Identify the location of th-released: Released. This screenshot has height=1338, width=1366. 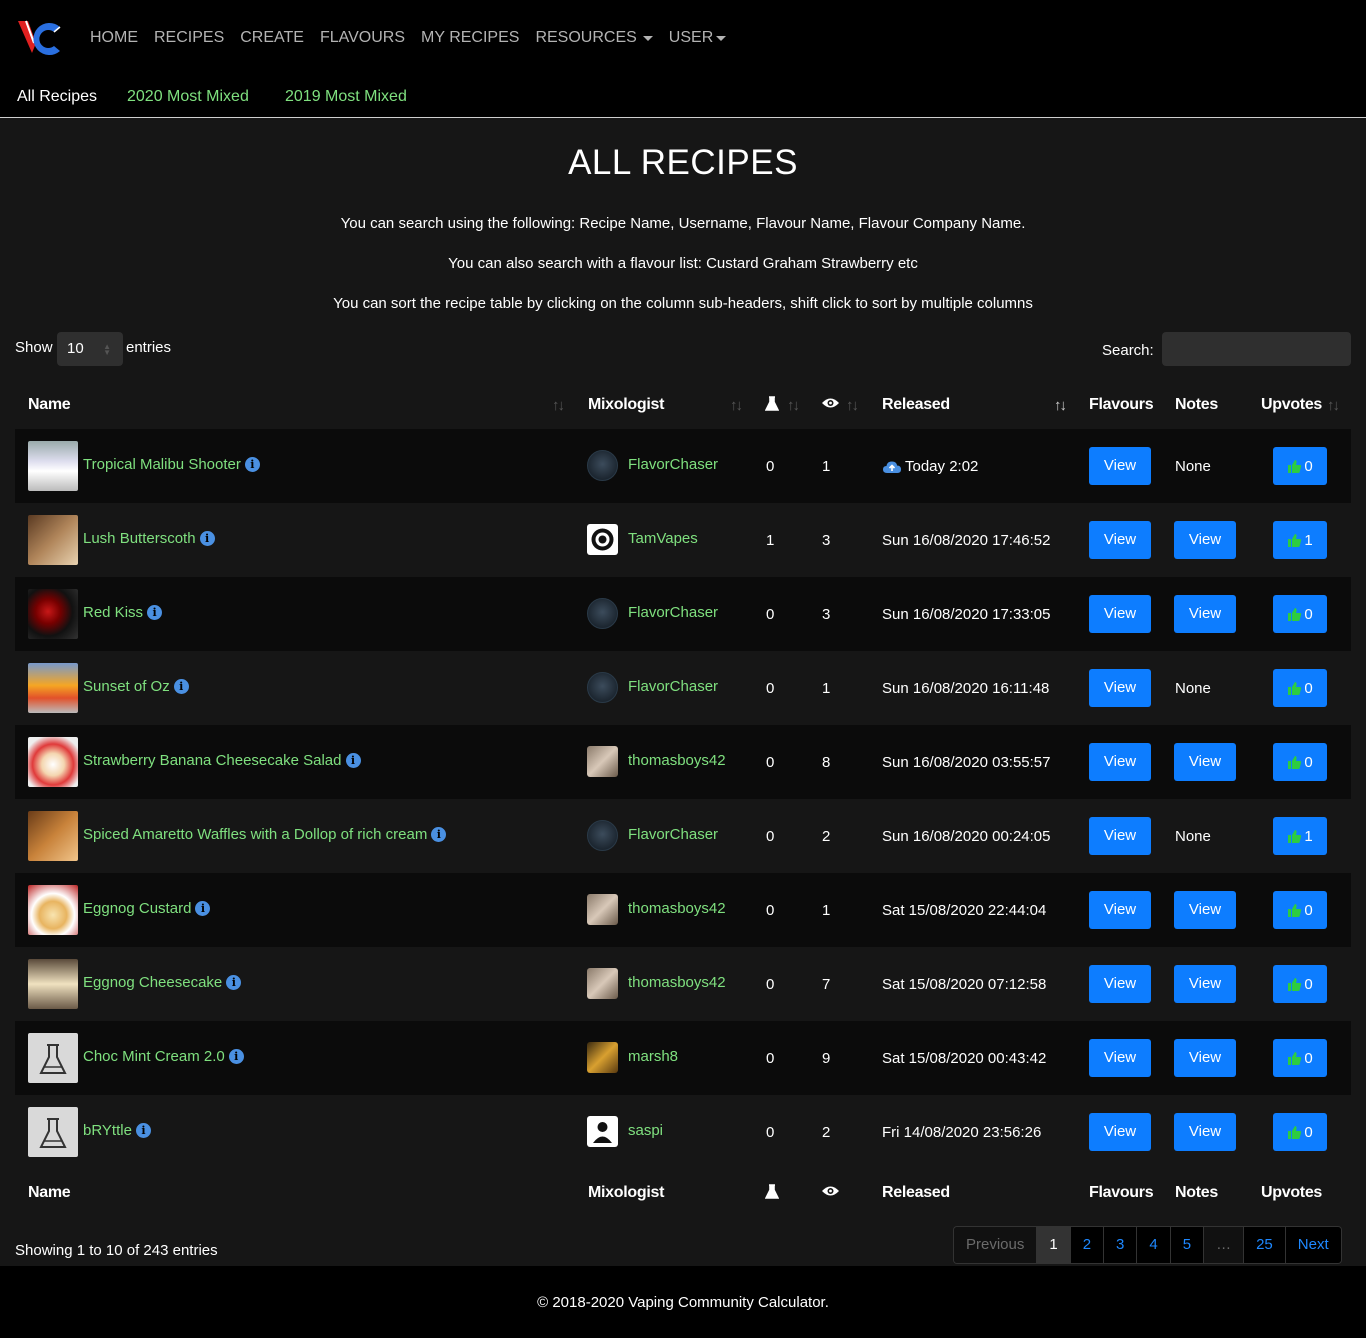
(916, 405).